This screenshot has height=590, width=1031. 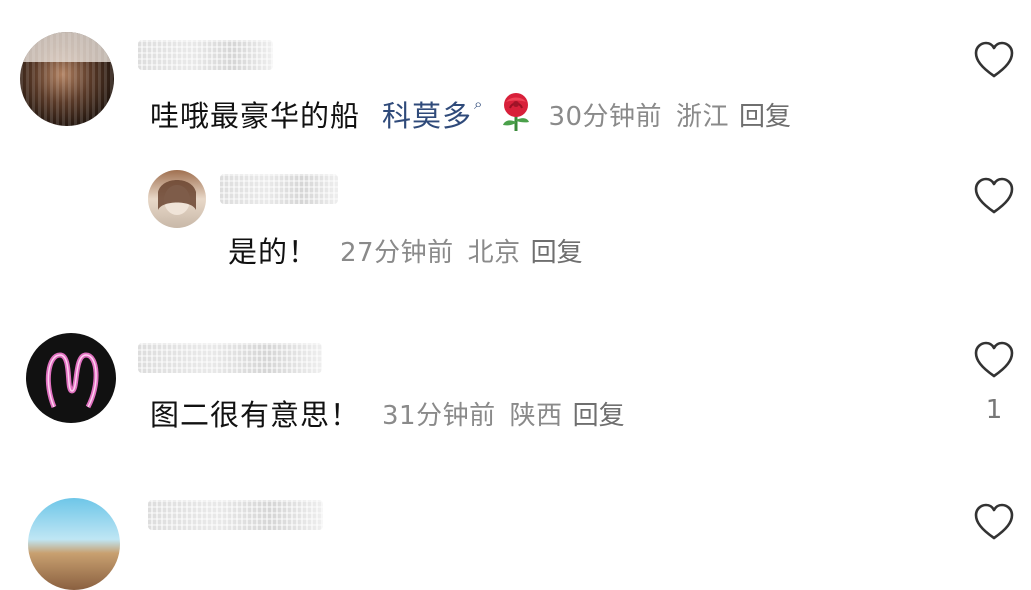 I want to click on comment-time: 30分钟前, so click(x=605, y=116).